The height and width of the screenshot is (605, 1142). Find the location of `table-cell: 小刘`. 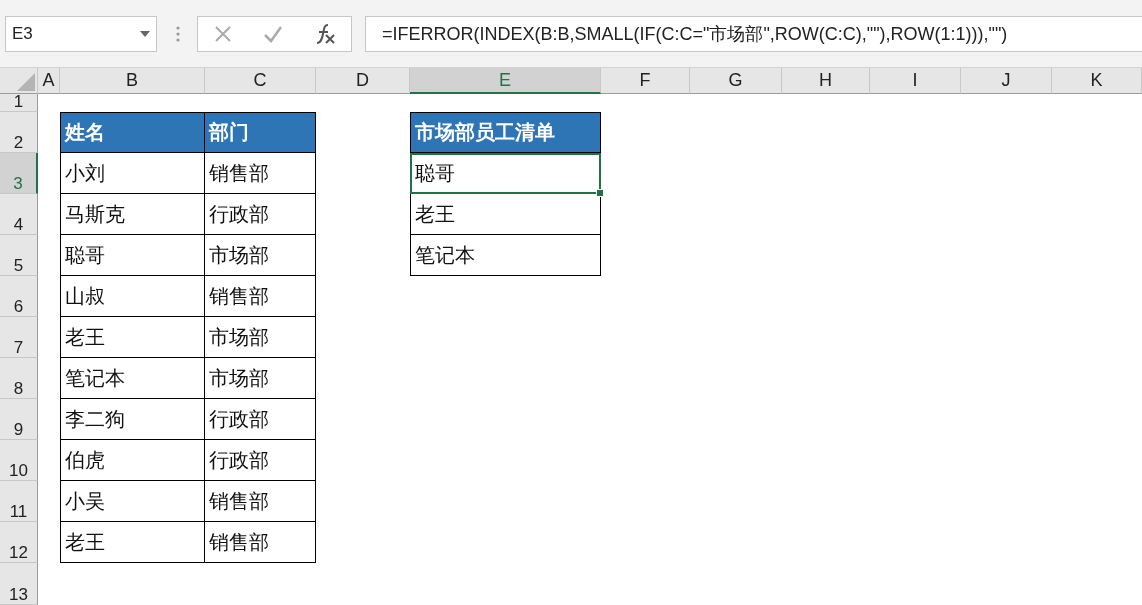

table-cell: 小刘 is located at coordinates (132, 173).